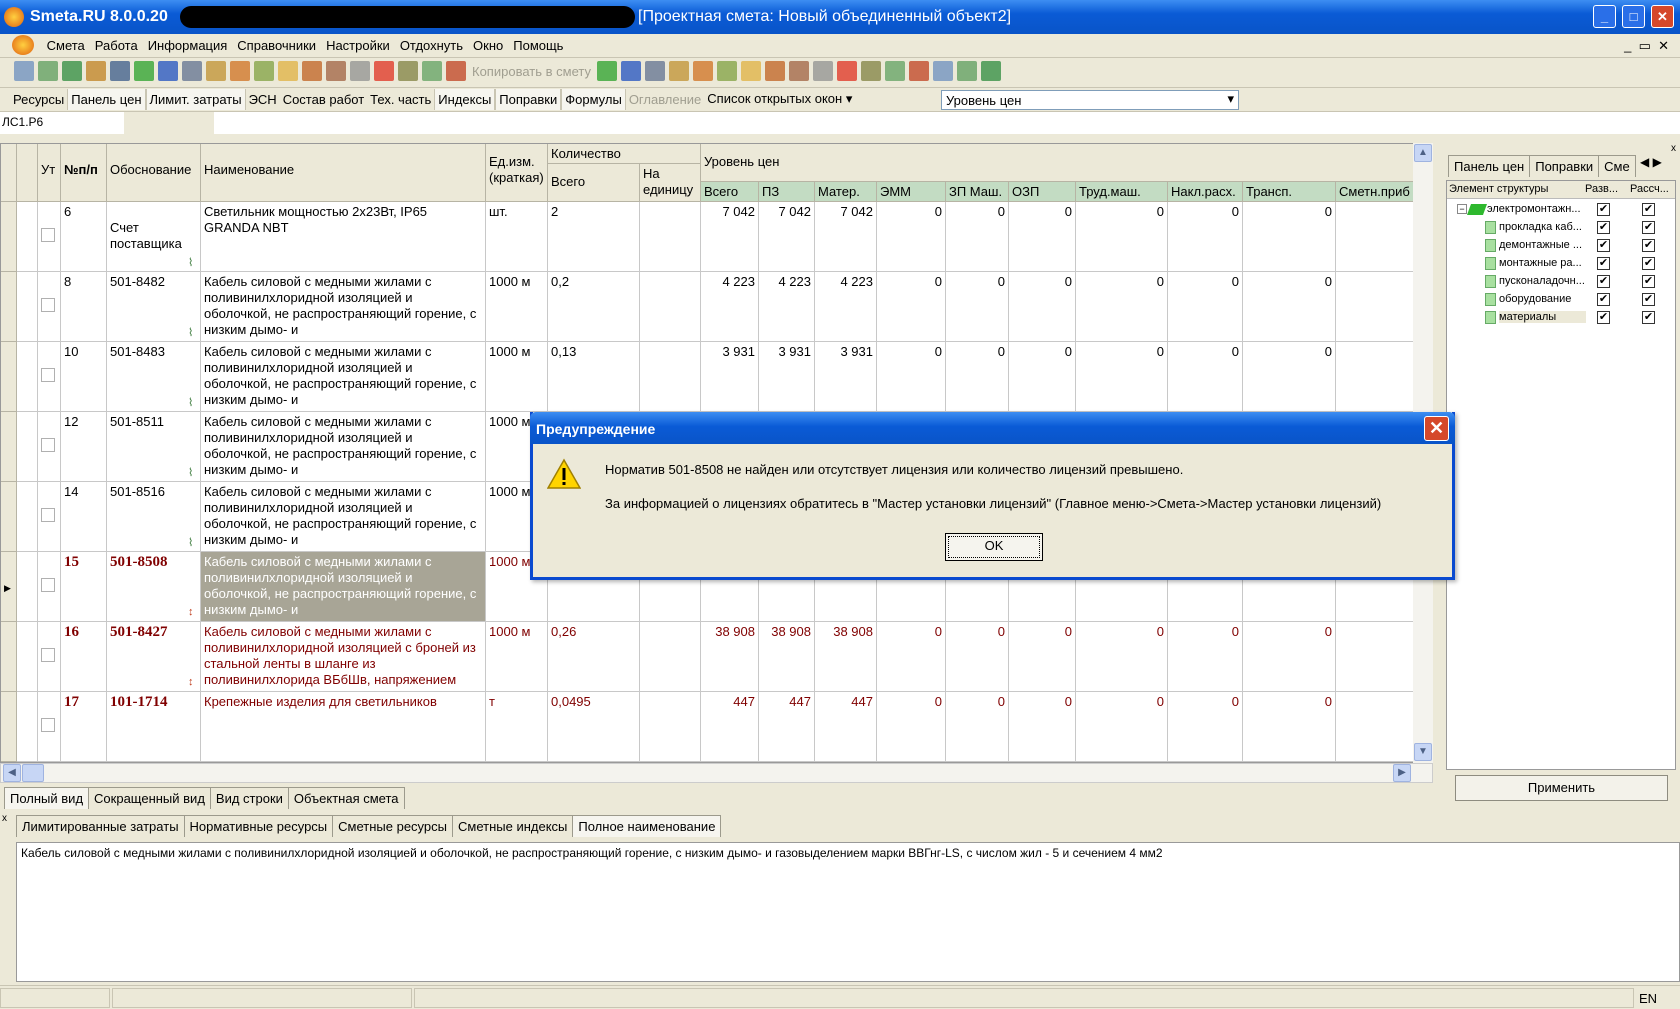 Image resolution: width=1680 pixels, height=1009 pixels. What do you see at coordinates (1604, 16) in the screenshot?
I see `minimize-button: _` at bounding box center [1604, 16].